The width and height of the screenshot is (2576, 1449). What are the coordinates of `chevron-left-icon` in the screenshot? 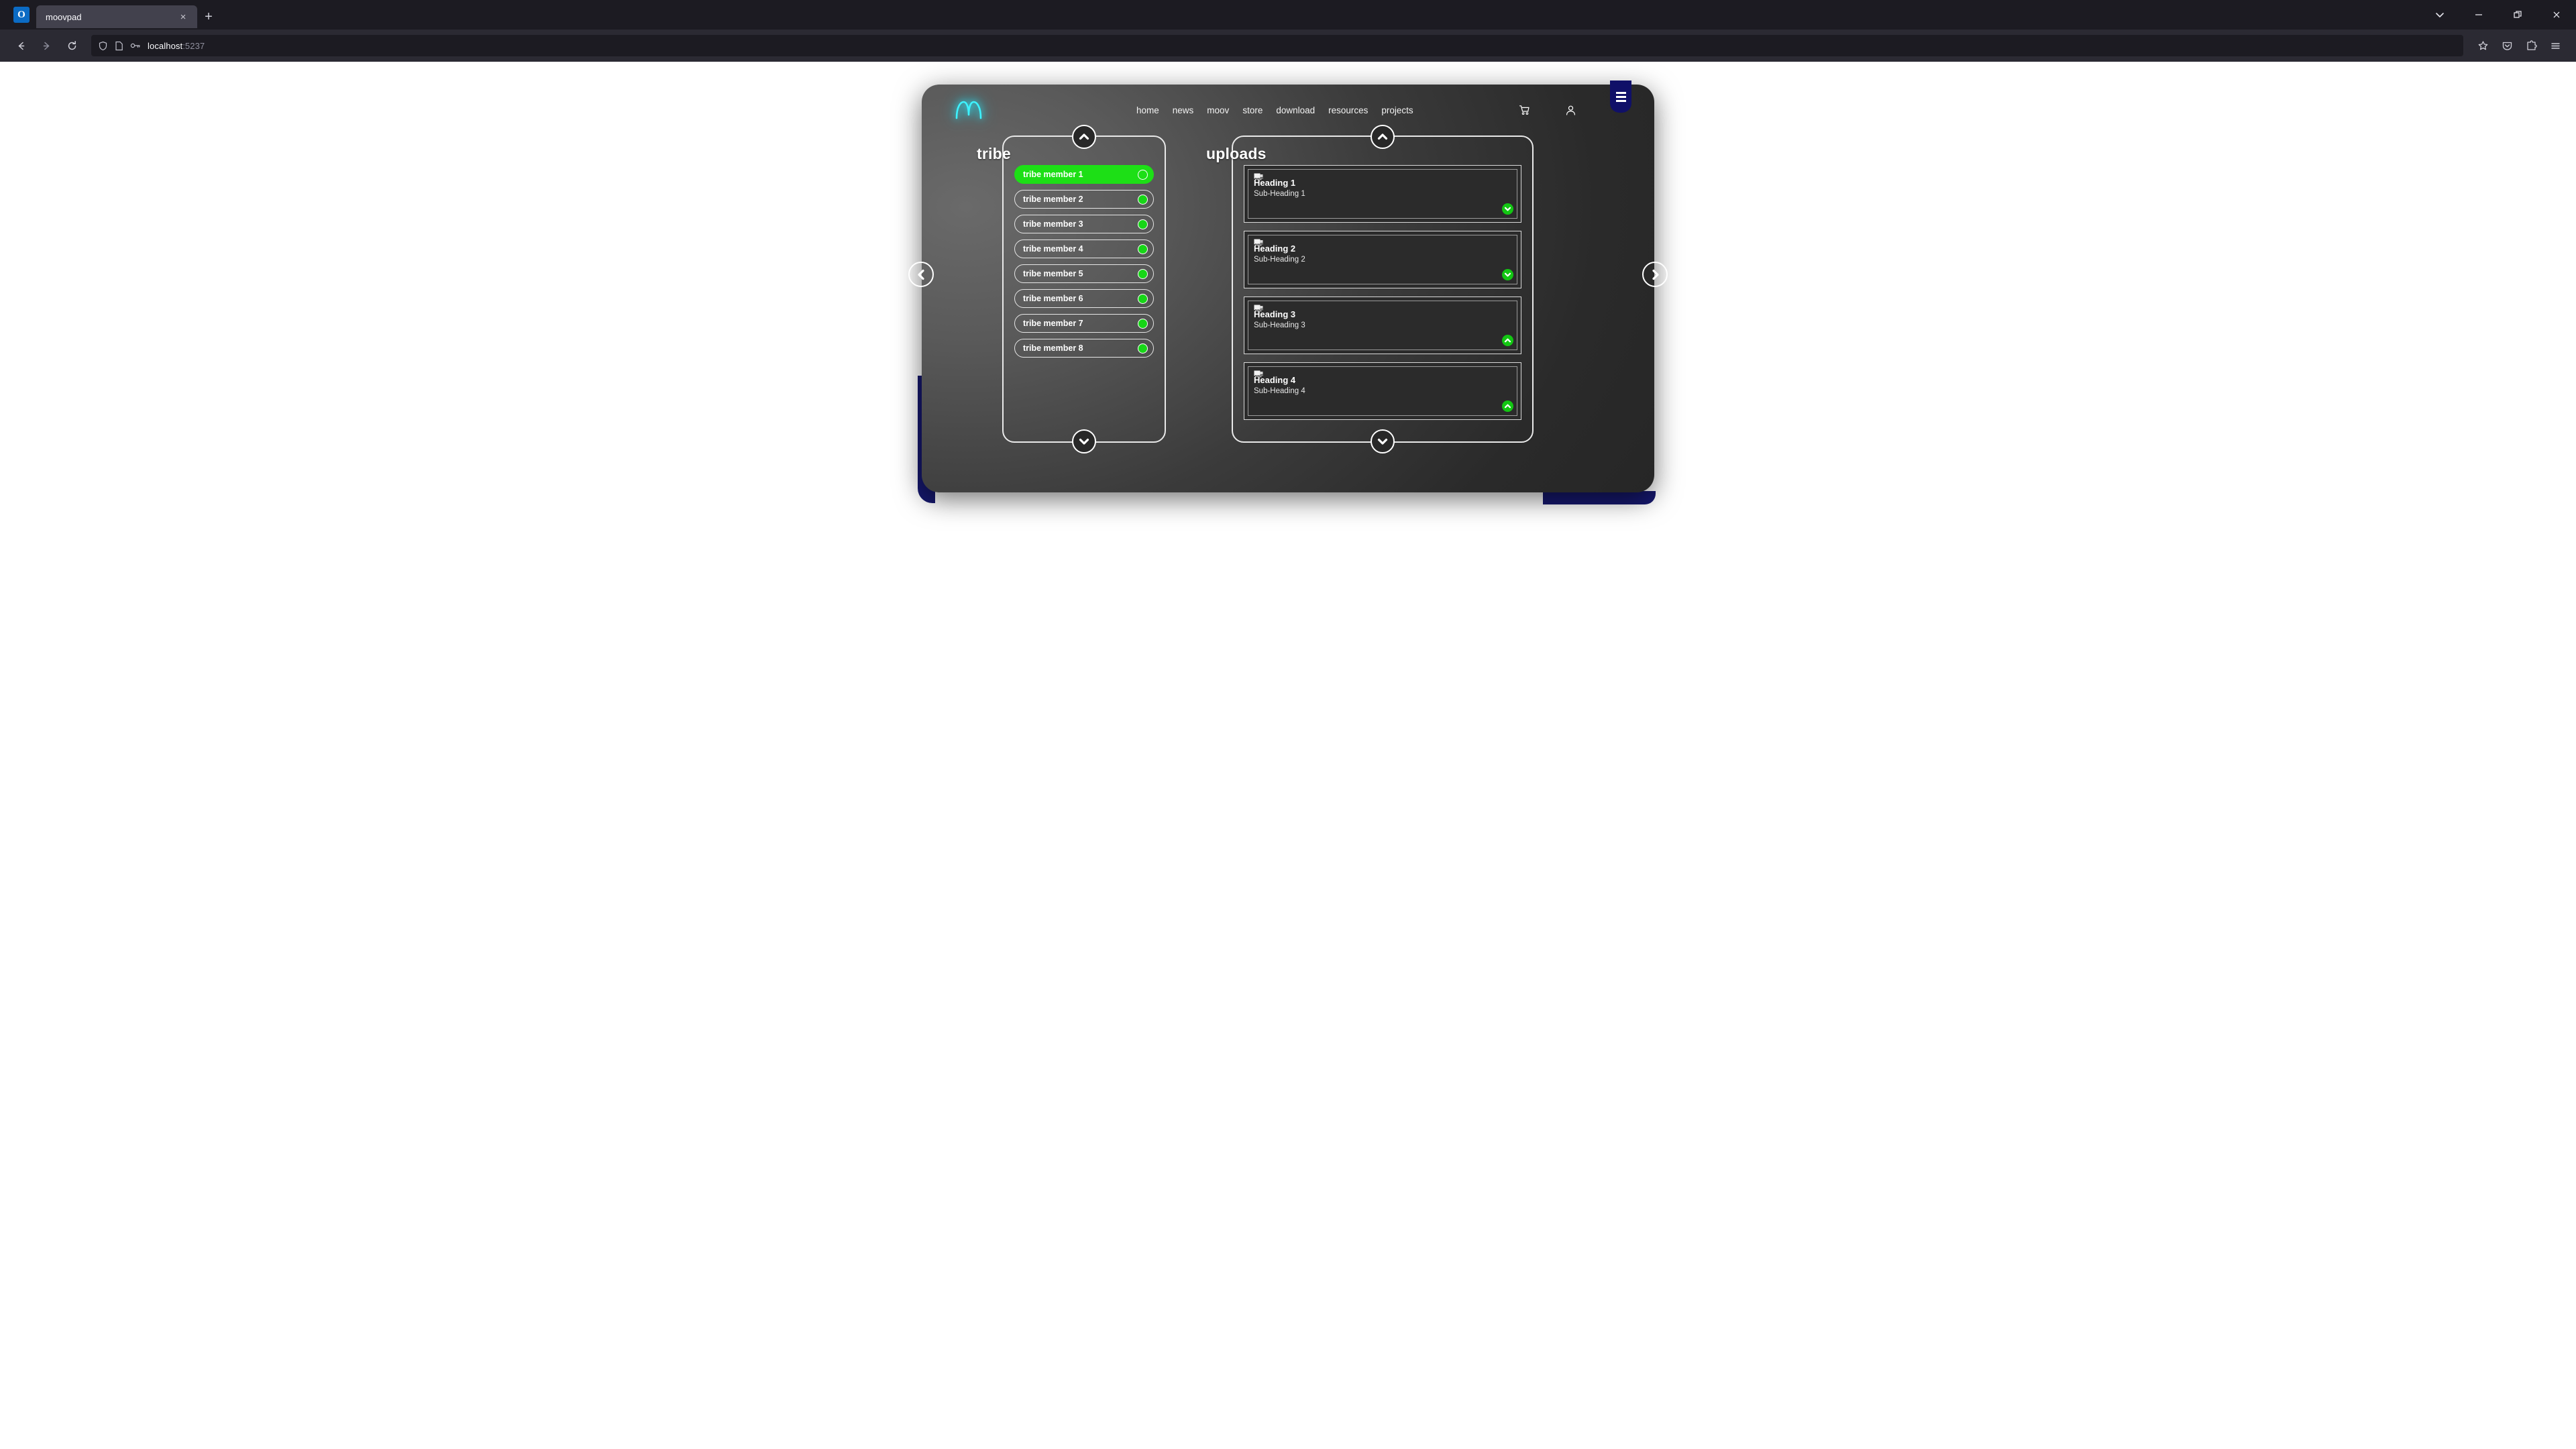 It's located at (920, 274).